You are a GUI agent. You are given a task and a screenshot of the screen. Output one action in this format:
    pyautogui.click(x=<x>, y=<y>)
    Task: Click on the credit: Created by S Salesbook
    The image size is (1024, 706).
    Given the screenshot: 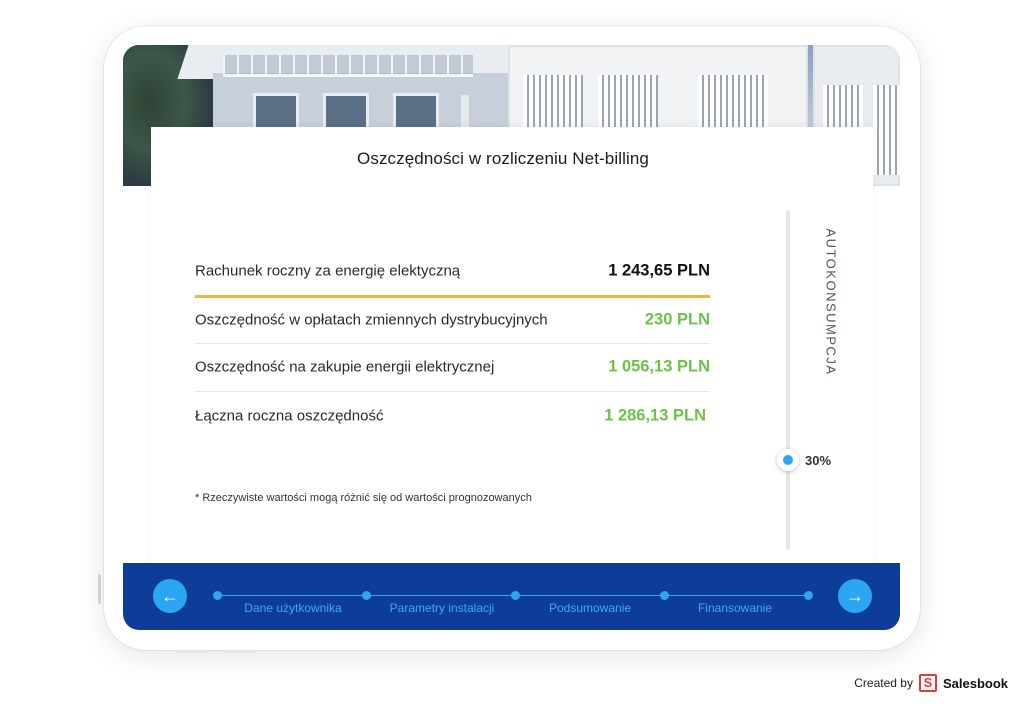 What is the action you would take?
    pyautogui.click(x=931, y=683)
    